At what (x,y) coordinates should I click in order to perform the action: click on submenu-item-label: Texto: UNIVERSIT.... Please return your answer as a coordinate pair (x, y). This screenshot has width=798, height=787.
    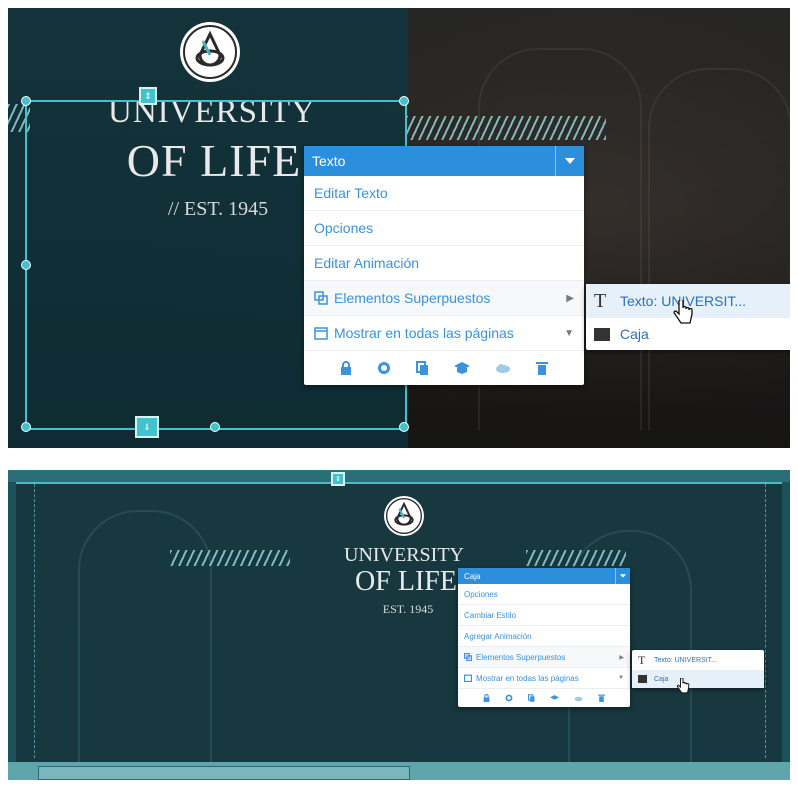
    Looking at the image, I should click on (686, 660).